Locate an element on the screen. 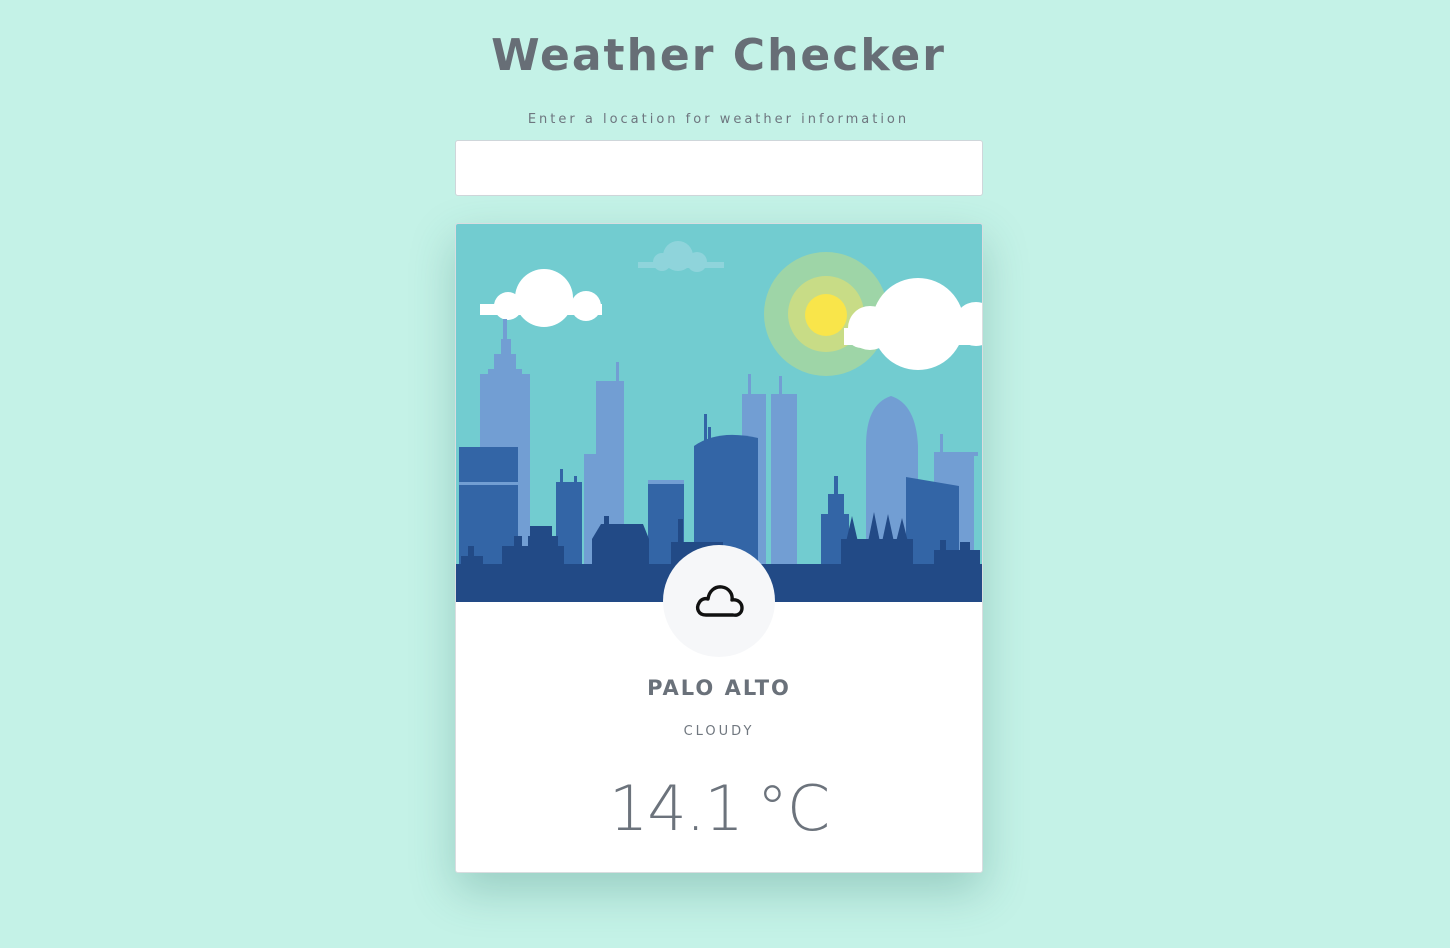 This screenshot has height=948, width=1450. location-search-input is located at coordinates (719, 168).